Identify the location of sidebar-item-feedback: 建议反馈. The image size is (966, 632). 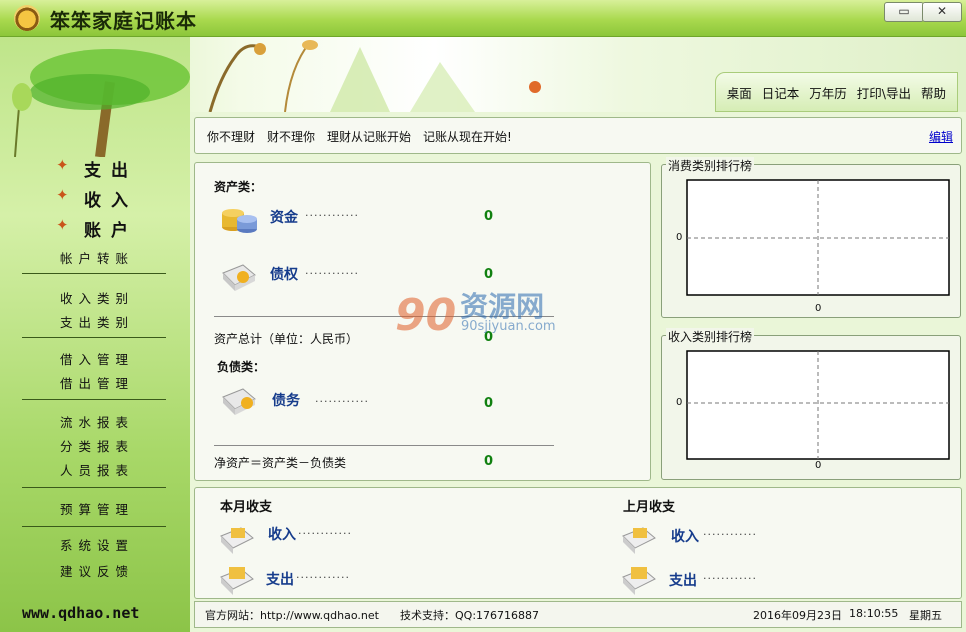
(97, 570).